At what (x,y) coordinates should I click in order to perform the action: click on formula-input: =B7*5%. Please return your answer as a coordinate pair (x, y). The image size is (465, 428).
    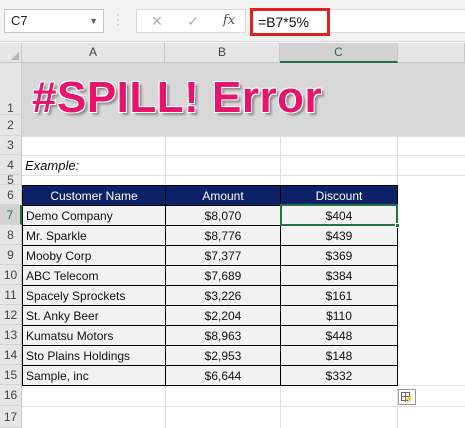
    Looking at the image, I should click on (290, 22).